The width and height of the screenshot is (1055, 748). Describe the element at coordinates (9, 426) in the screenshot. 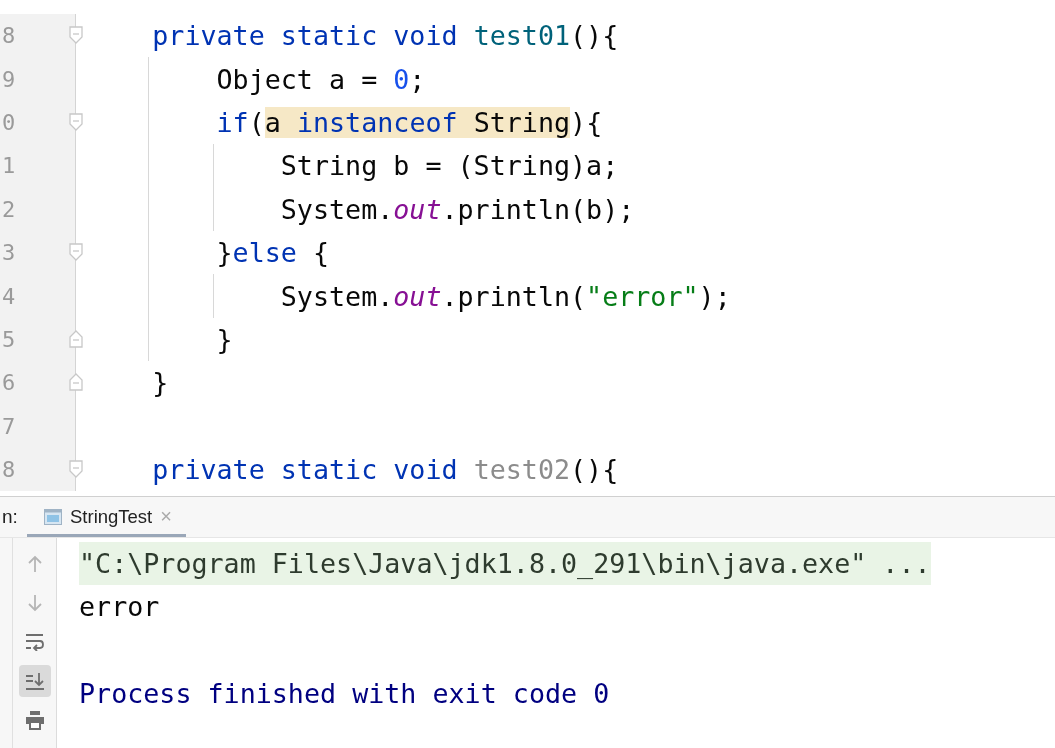

I see `line-number: 7` at that location.